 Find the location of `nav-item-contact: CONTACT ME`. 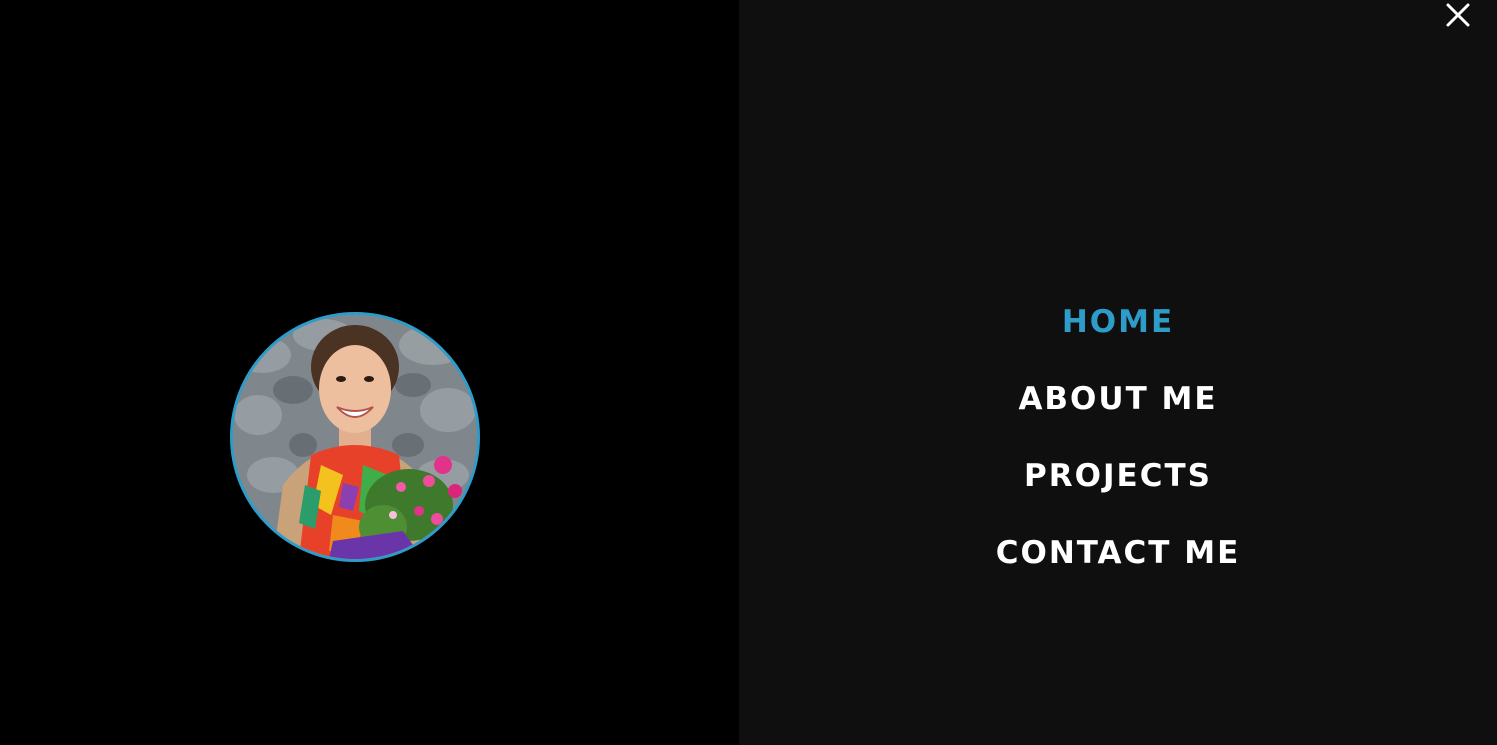

nav-item-contact: CONTACT ME is located at coordinates (1118, 565).